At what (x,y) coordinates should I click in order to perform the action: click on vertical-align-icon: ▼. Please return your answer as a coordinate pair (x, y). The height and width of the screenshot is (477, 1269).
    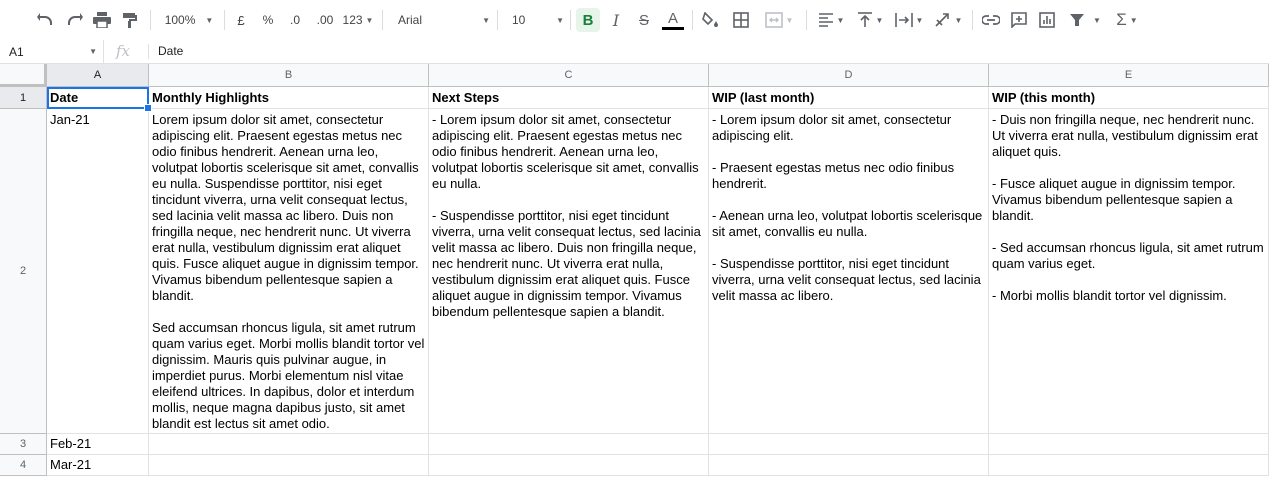
    Looking at the image, I should click on (870, 20).